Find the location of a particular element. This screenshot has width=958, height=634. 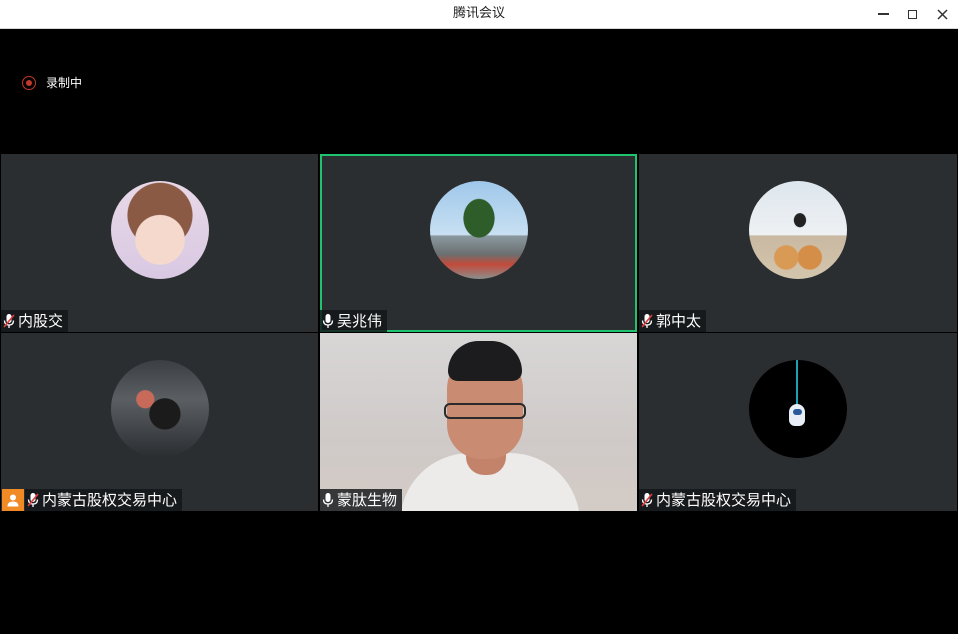

video-feed is located at coordinates (478, 422).